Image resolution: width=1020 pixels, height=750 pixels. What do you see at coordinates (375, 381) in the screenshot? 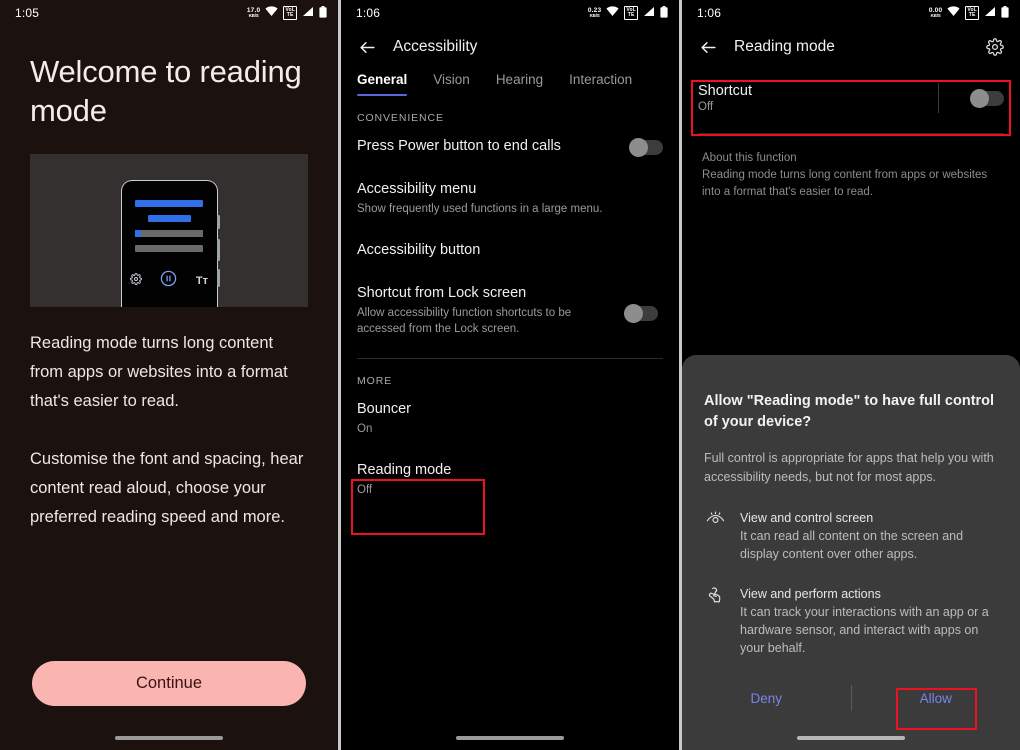
I see `section-header-more: MORE` at bounding box center [375, 381].